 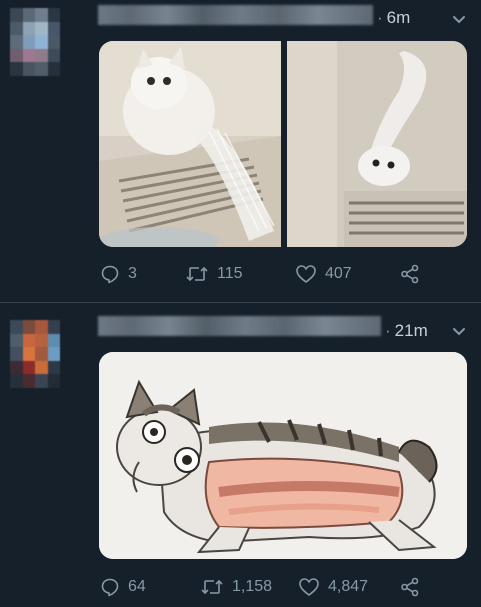 I want to click on like-count: 407, so click(x=338, y=273).